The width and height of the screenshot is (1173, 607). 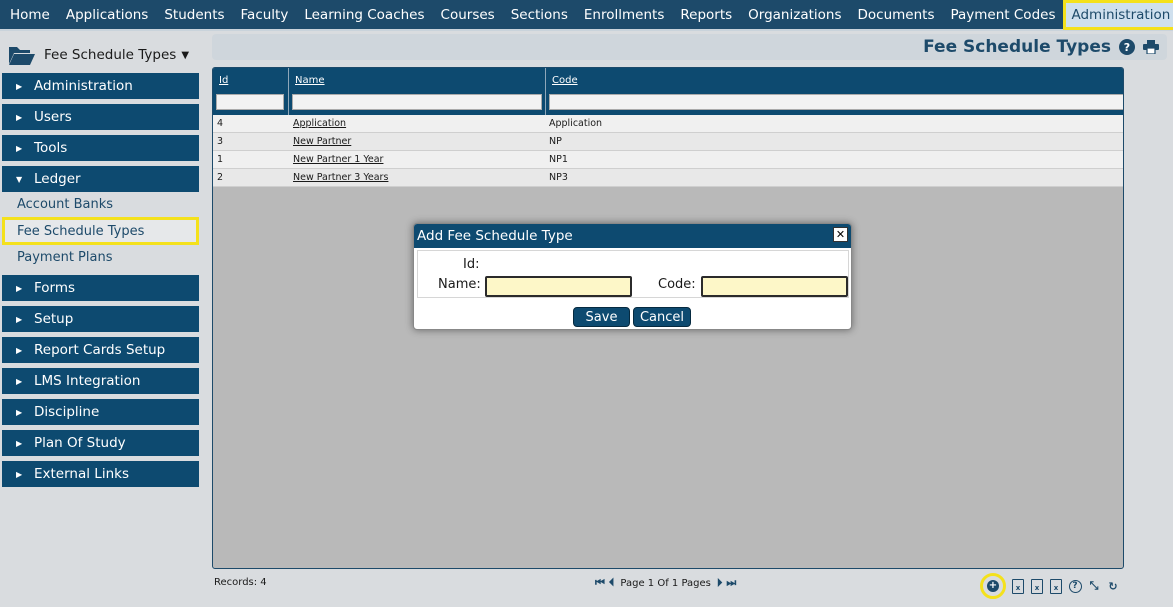 What do you see at coordinates (840, 234) in the screenshot?
I see `close-icon: ✕` at bounding box center [840, 234].